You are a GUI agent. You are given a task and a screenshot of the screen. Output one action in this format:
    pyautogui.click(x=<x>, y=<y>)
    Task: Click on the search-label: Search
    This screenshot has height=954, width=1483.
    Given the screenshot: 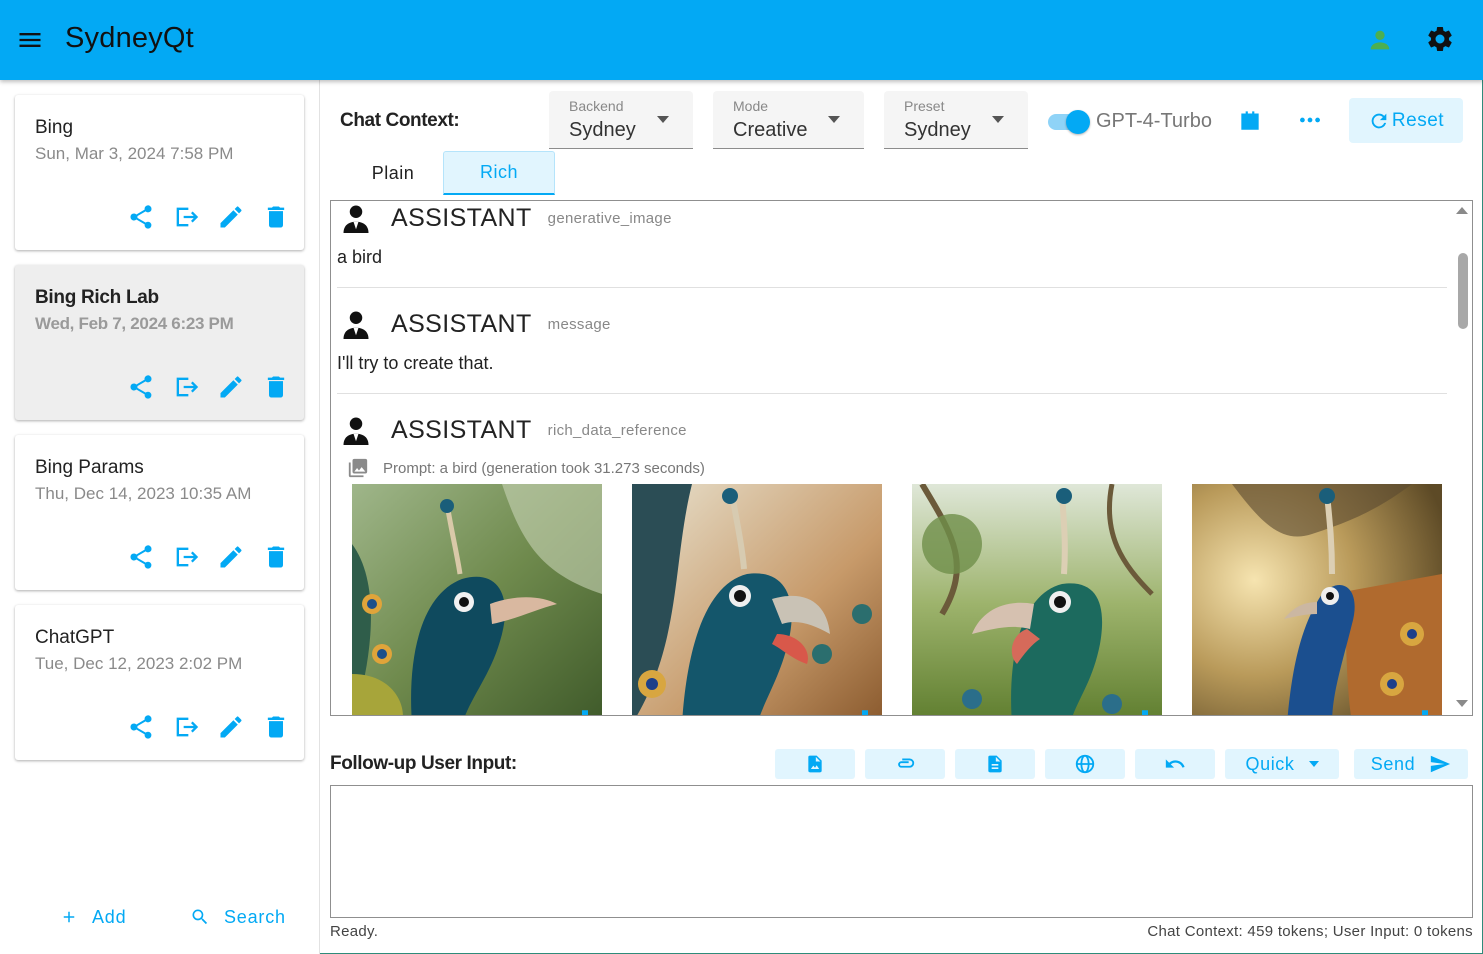 What is the action you would take?
    pyautogui.click(x=255, y=916)
    